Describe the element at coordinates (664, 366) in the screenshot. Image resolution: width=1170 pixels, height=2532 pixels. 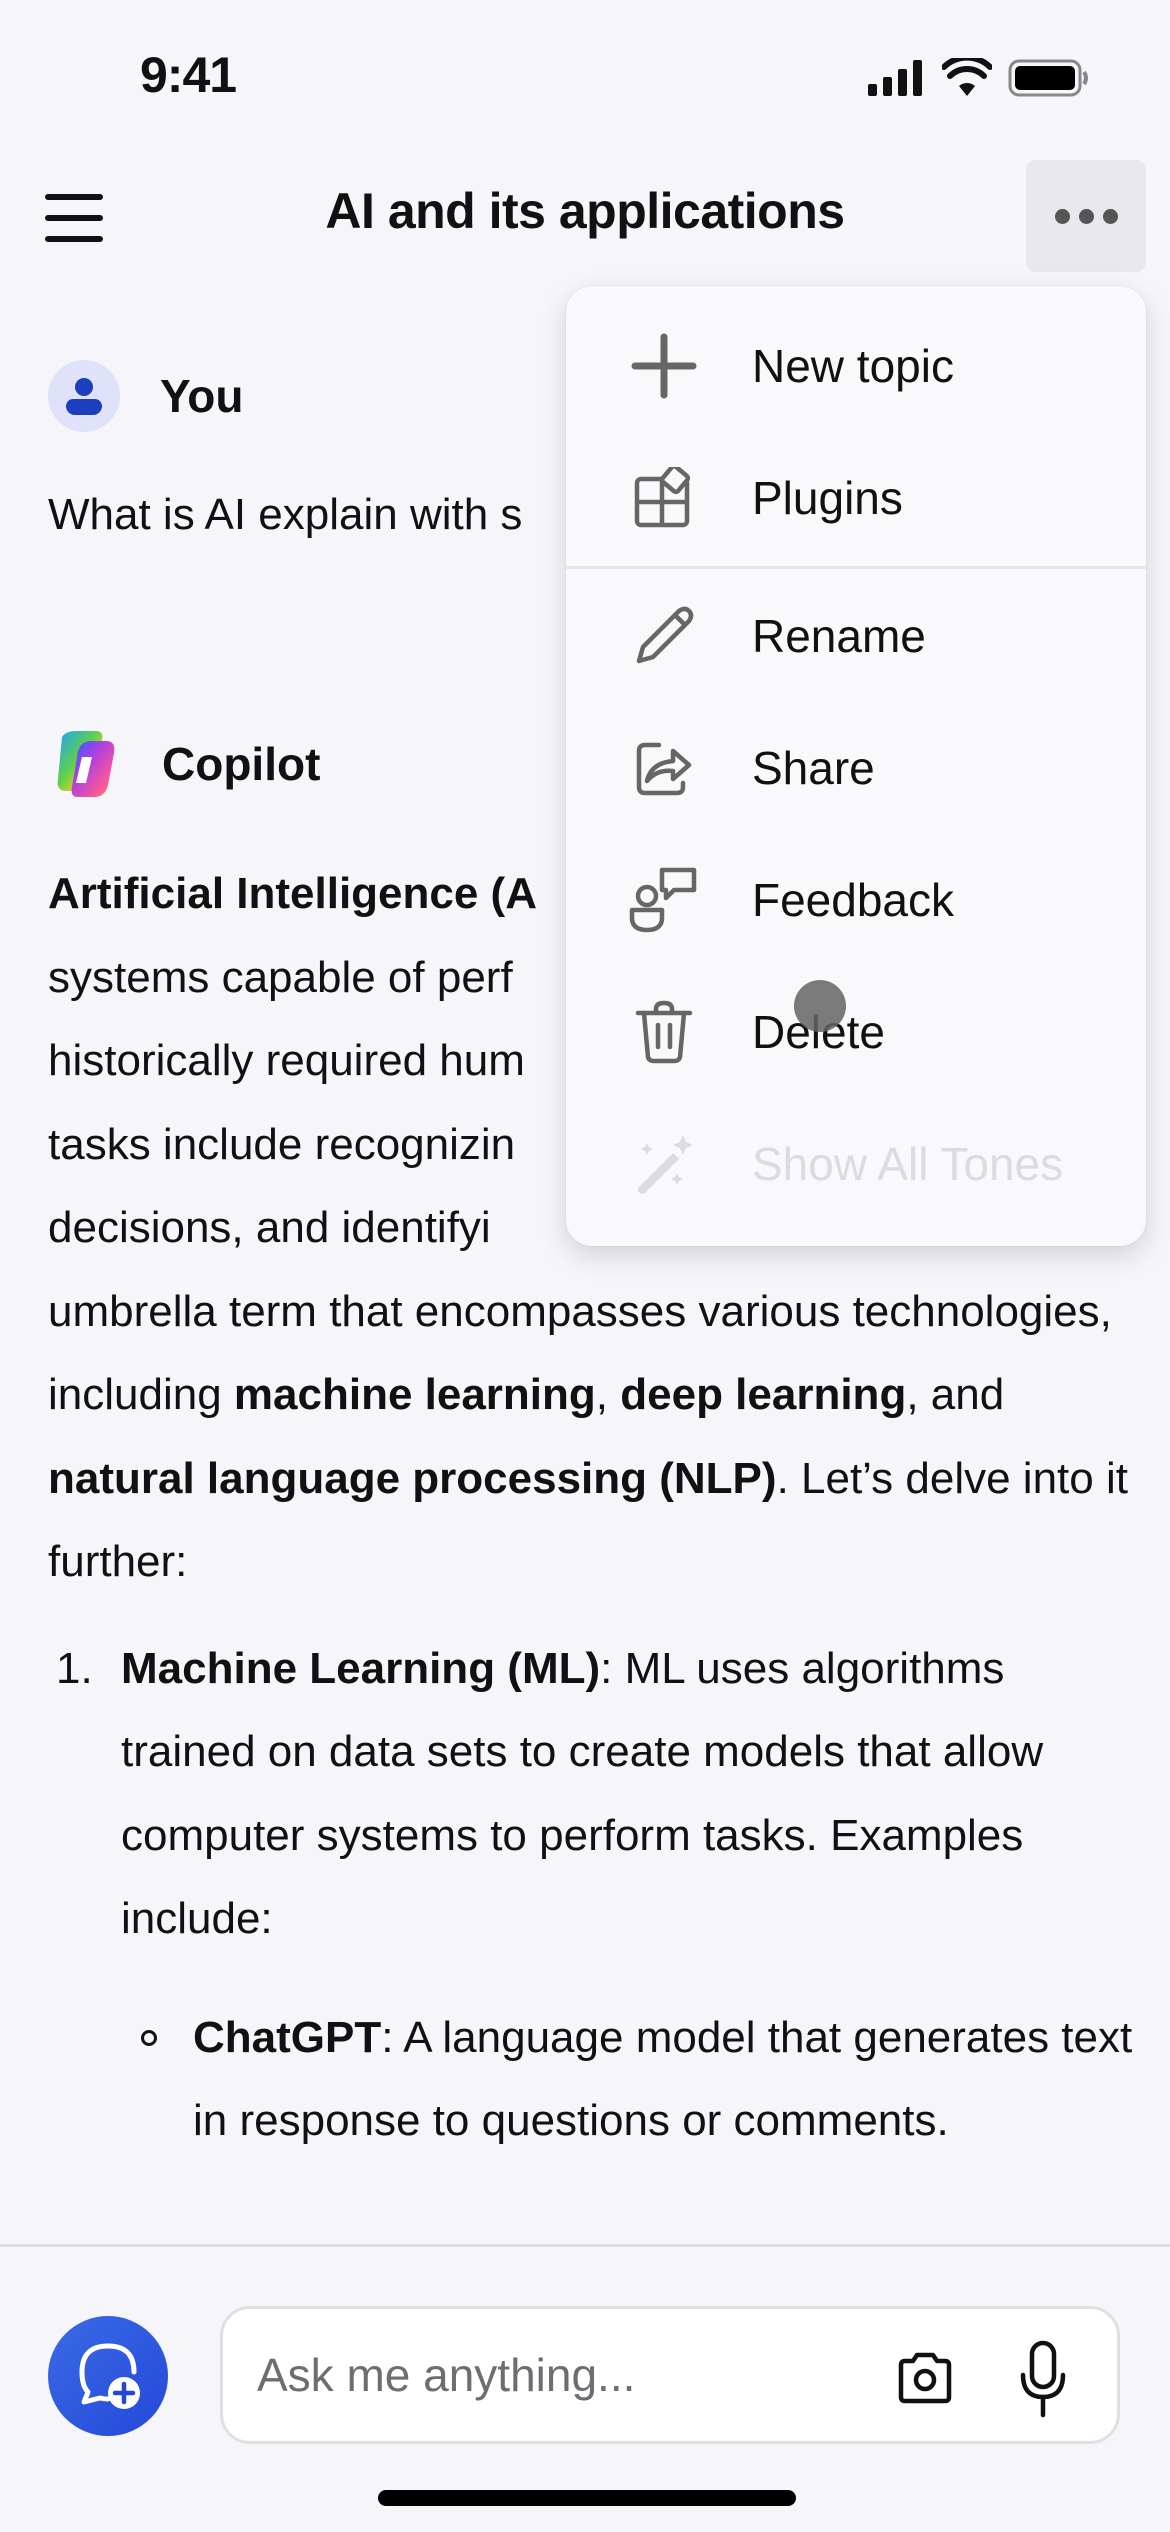
I see `plus-icon` at that location.